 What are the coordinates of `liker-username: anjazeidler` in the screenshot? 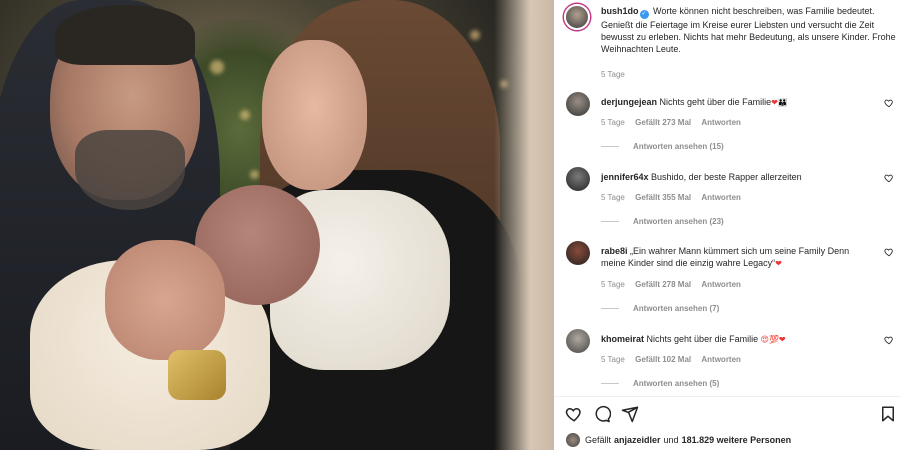 It's located at (637, 440).